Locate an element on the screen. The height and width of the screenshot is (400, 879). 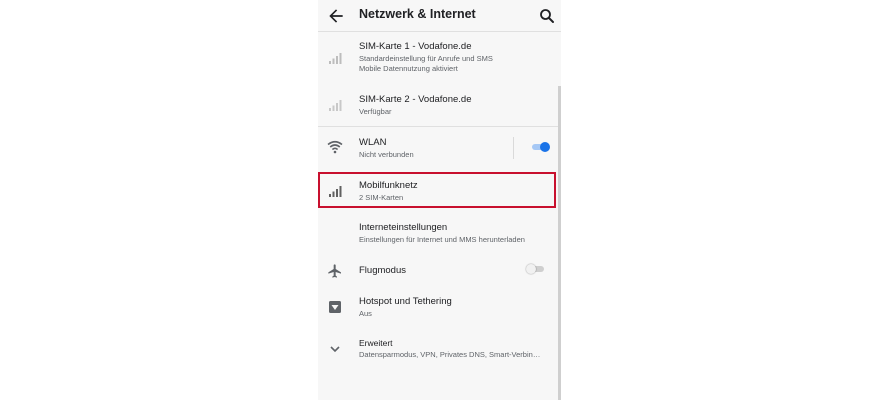
item-subtitle: Verfügbar is located at coordinates (375, 111).